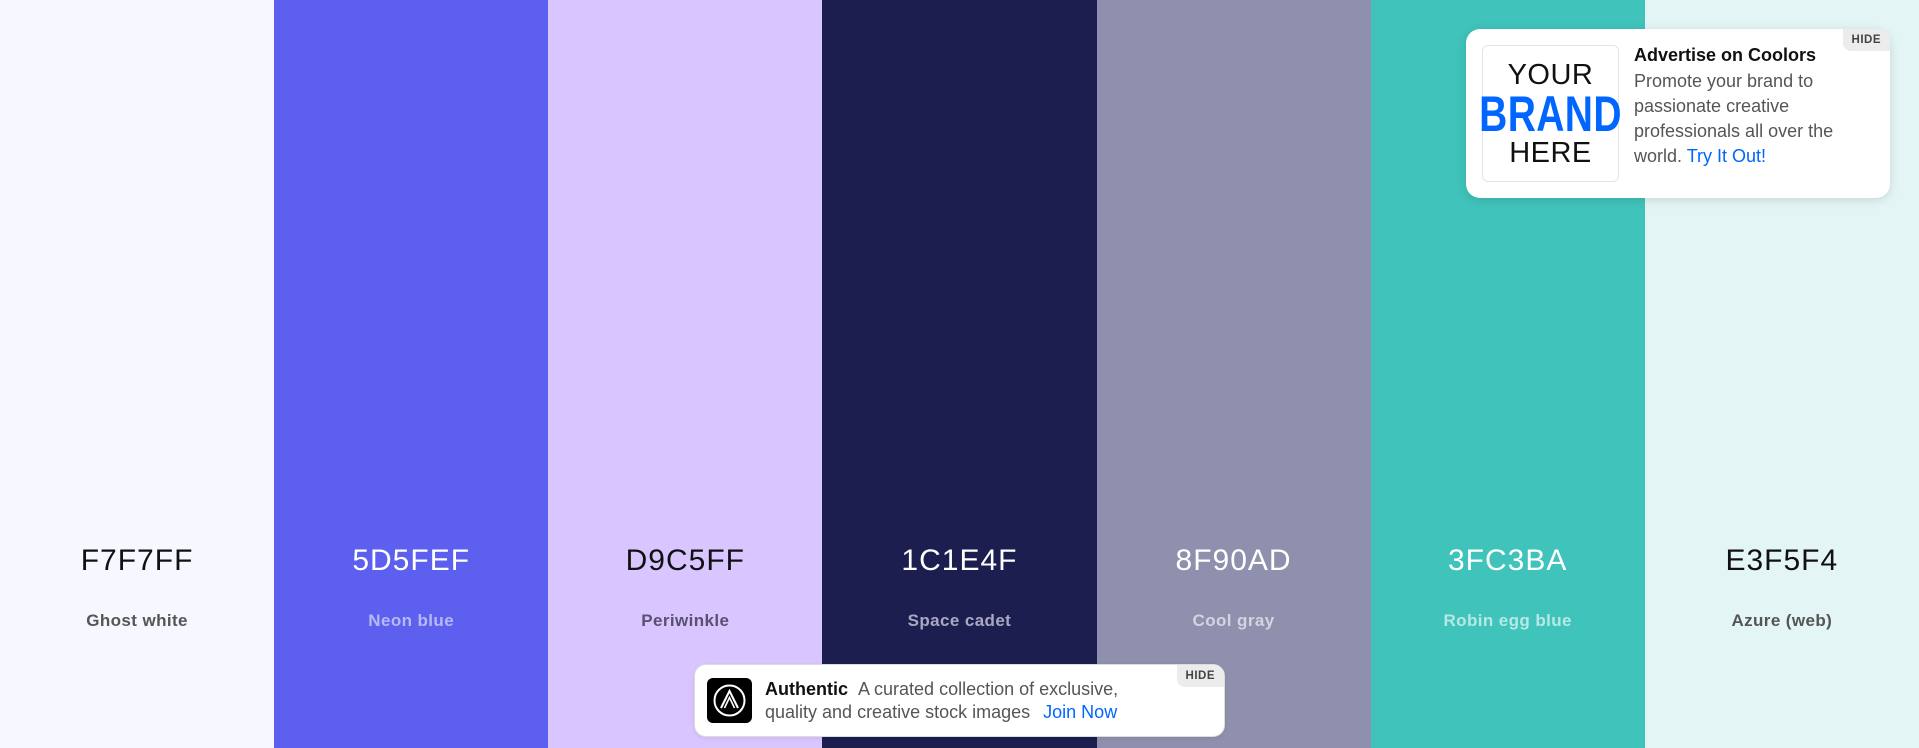 Image resolution: width=1919 pixels, height=748 pixels. I want to click on color-name: Ghost white, so click(137, 620).